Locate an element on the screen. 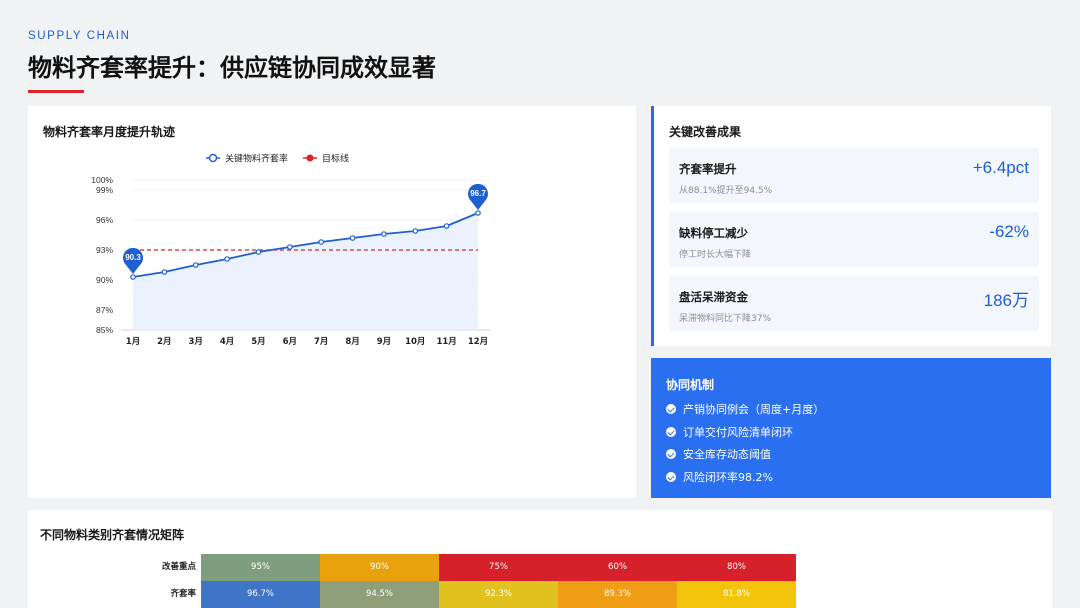  mechanism-item-text: 订单交付风险清单闭环 is located at coordinates (738, 432).